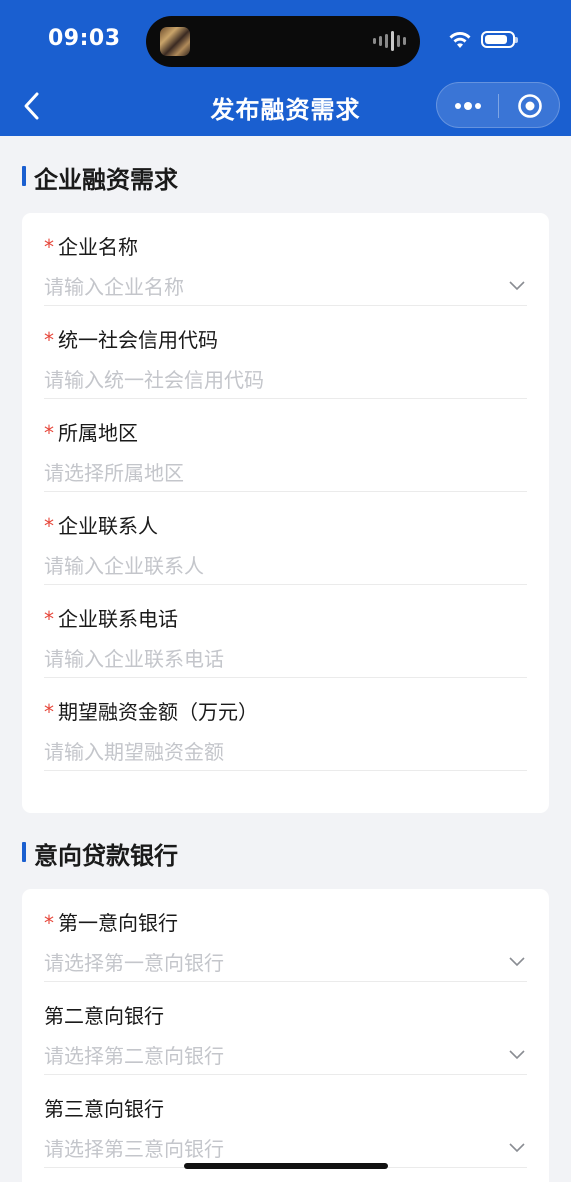 The height and width of the screenshot is (1182, 571). Describe the element at coordinates (264, 287) in the screenshot. I see `company-name-select` at that location.